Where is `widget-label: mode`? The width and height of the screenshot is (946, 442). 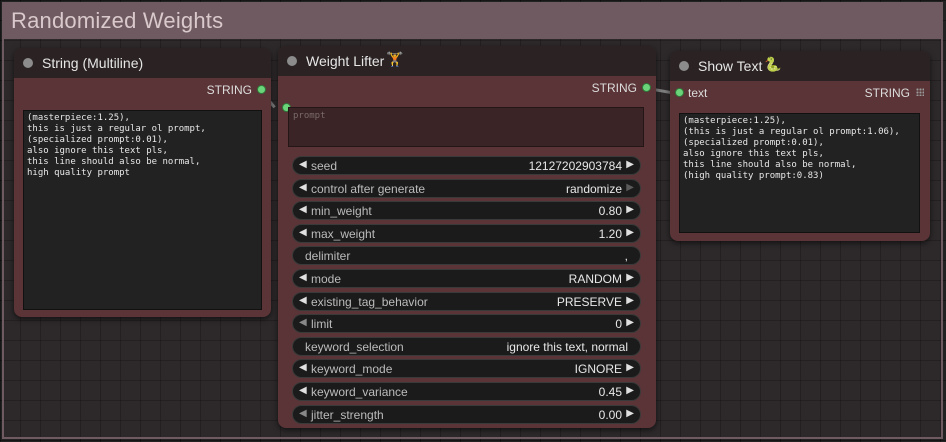 widget-label: mode is located at coordinates (326, 279).